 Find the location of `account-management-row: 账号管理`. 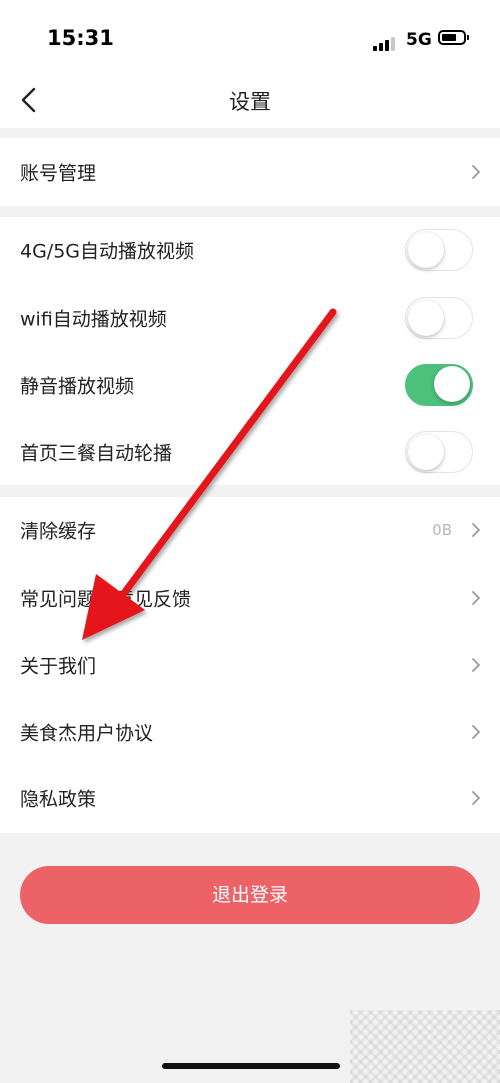

account-management-row: 账号管理 is located at coordinates (250, 172).